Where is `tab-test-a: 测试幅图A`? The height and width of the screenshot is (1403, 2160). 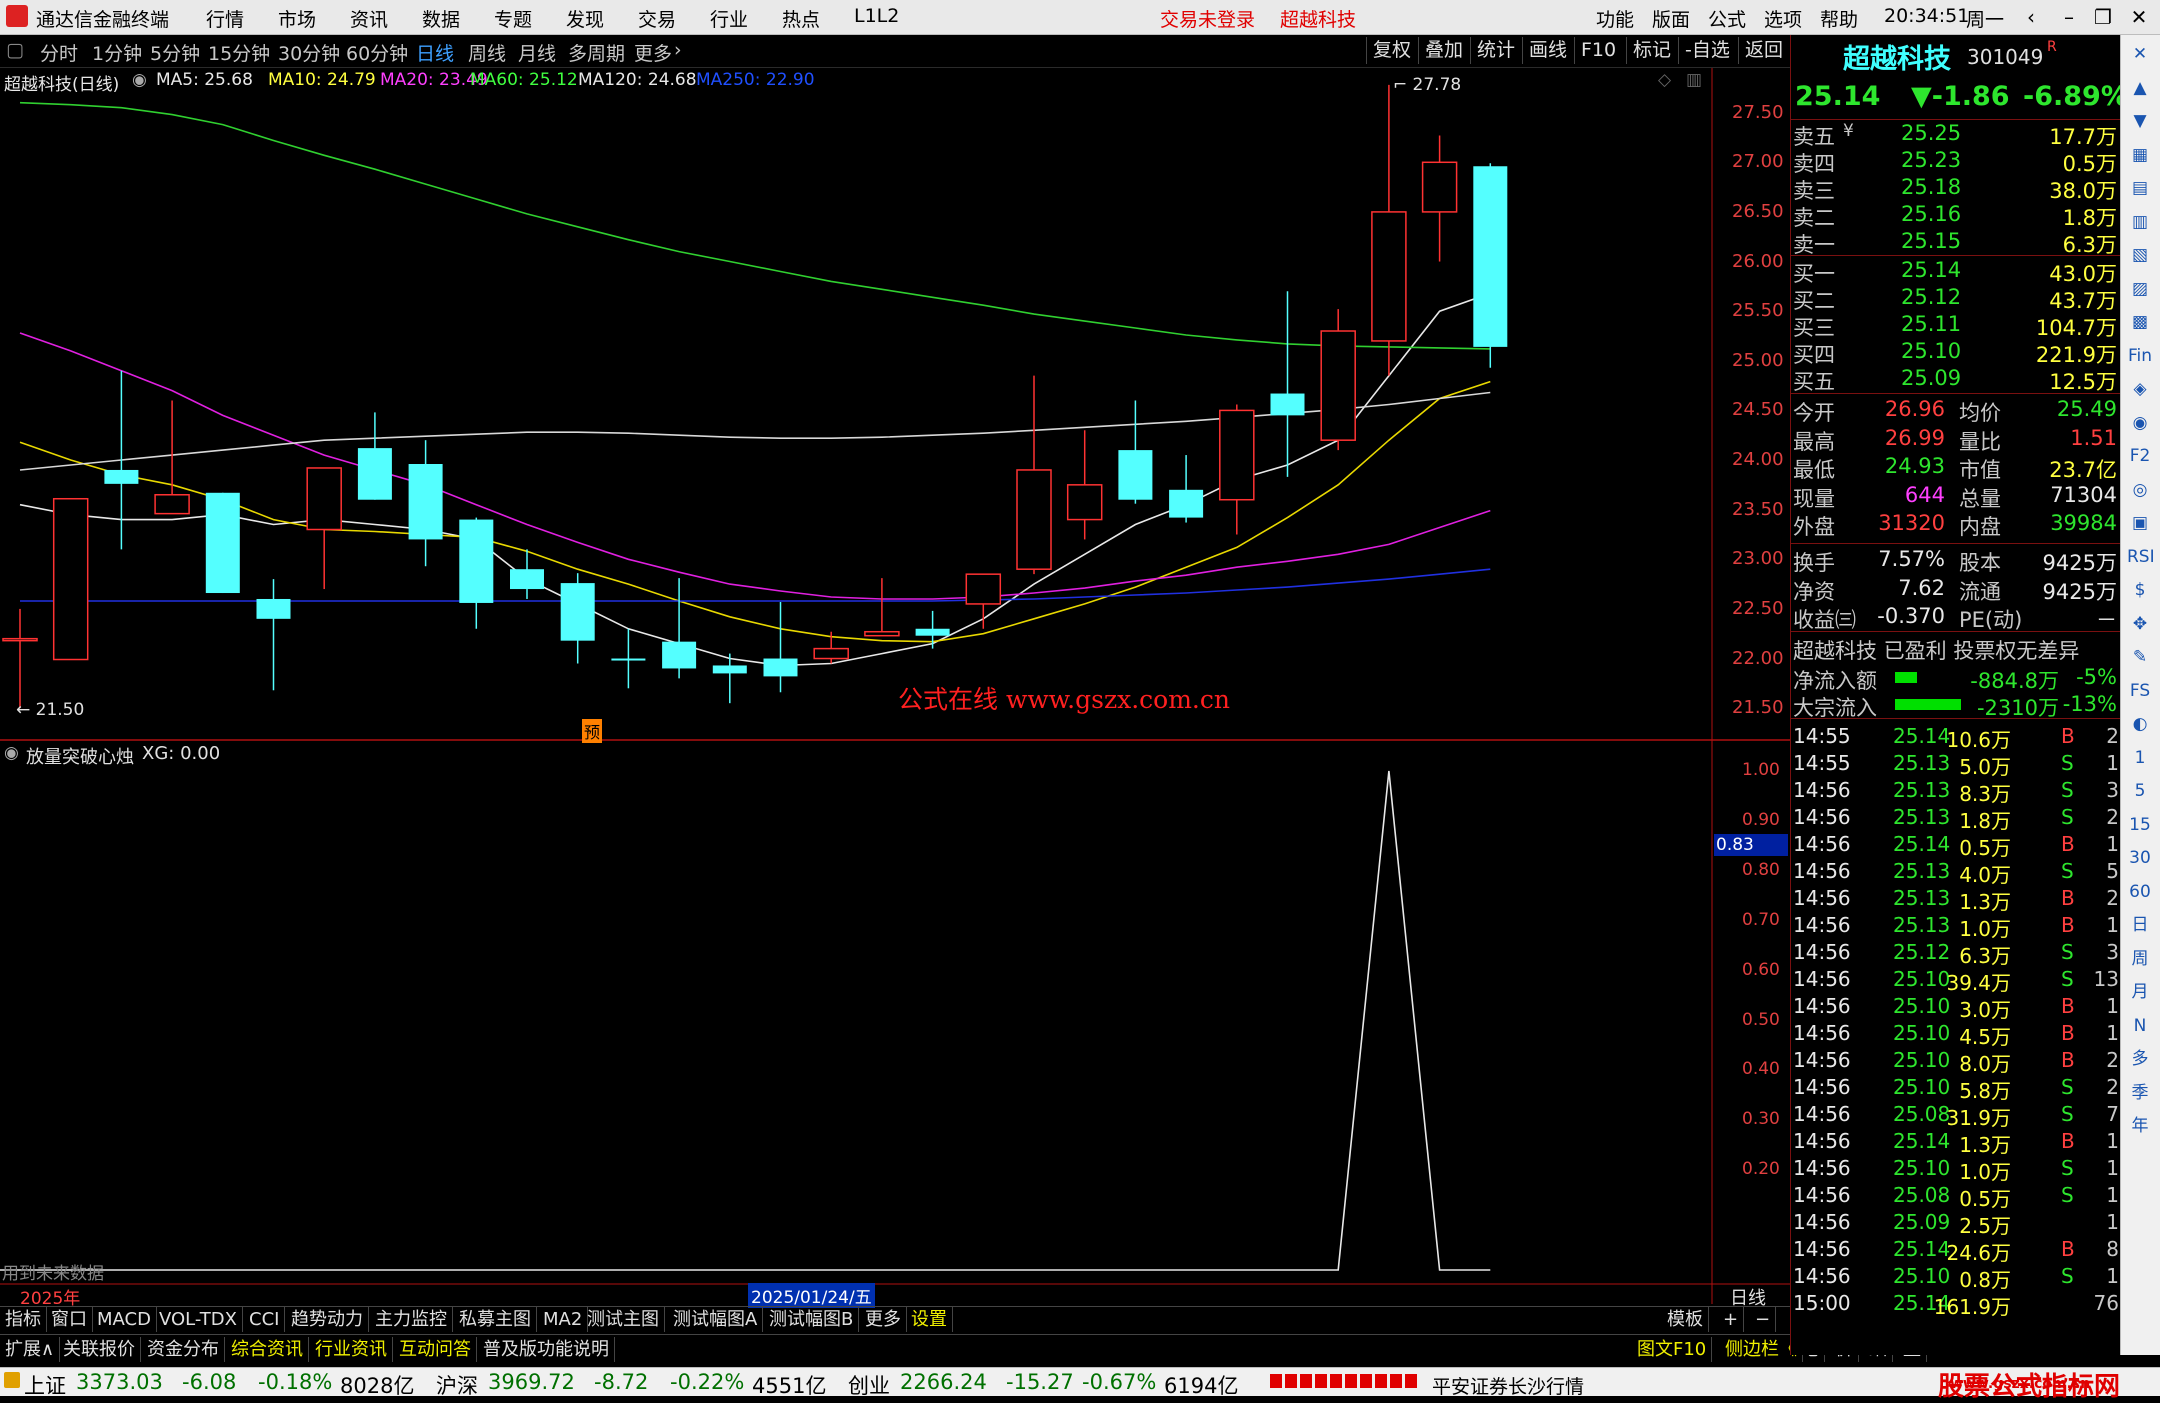
tab-test-a: 测试幅图A is located at coordinates (716, 1319).